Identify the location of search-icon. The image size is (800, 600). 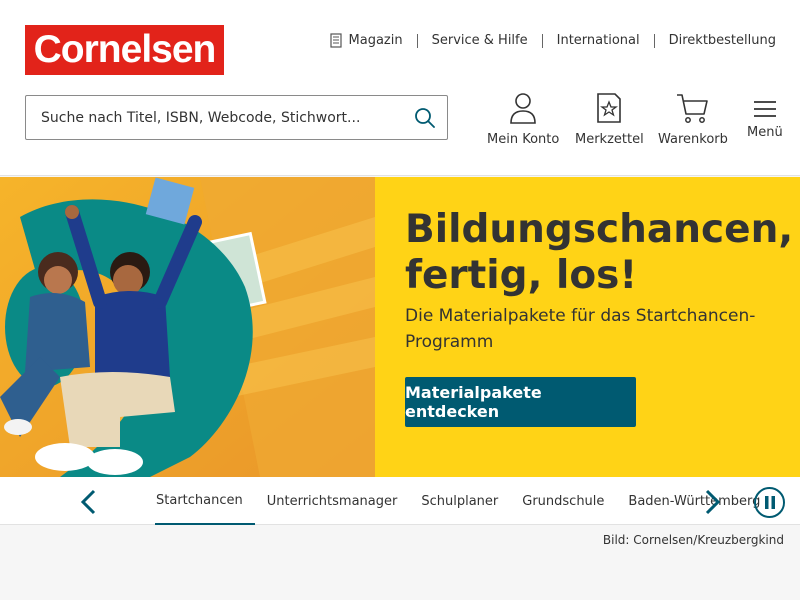
(425, 120).